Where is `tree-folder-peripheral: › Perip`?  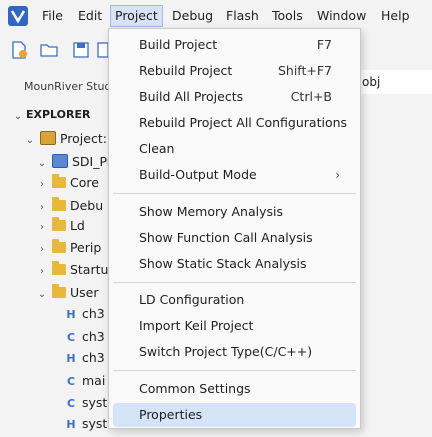 tree-folder-peripheral: › Perip is located at coordinates (68, 248).